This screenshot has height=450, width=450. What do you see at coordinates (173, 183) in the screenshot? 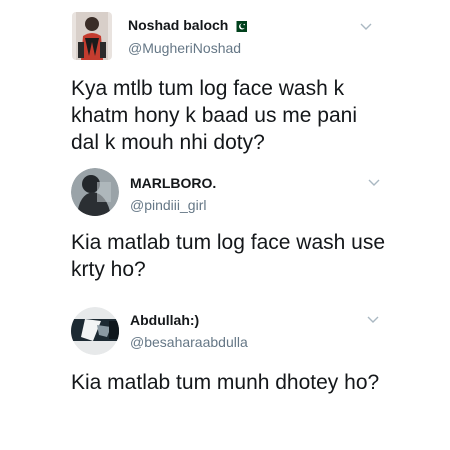
I see `author-name: MARLBORO.` at bounding box center [173, 183].